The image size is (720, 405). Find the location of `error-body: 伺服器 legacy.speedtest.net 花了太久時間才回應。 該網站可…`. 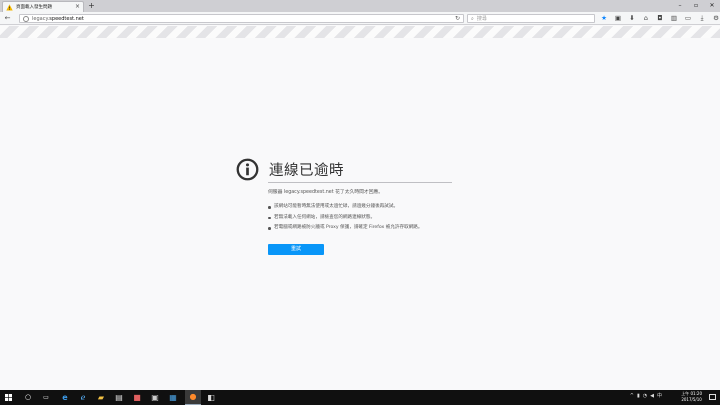

error-body: 伺服器 legacy.speedtest.net 花了太久時間才回應。 該網站可… is located at coordinates (368, 211).